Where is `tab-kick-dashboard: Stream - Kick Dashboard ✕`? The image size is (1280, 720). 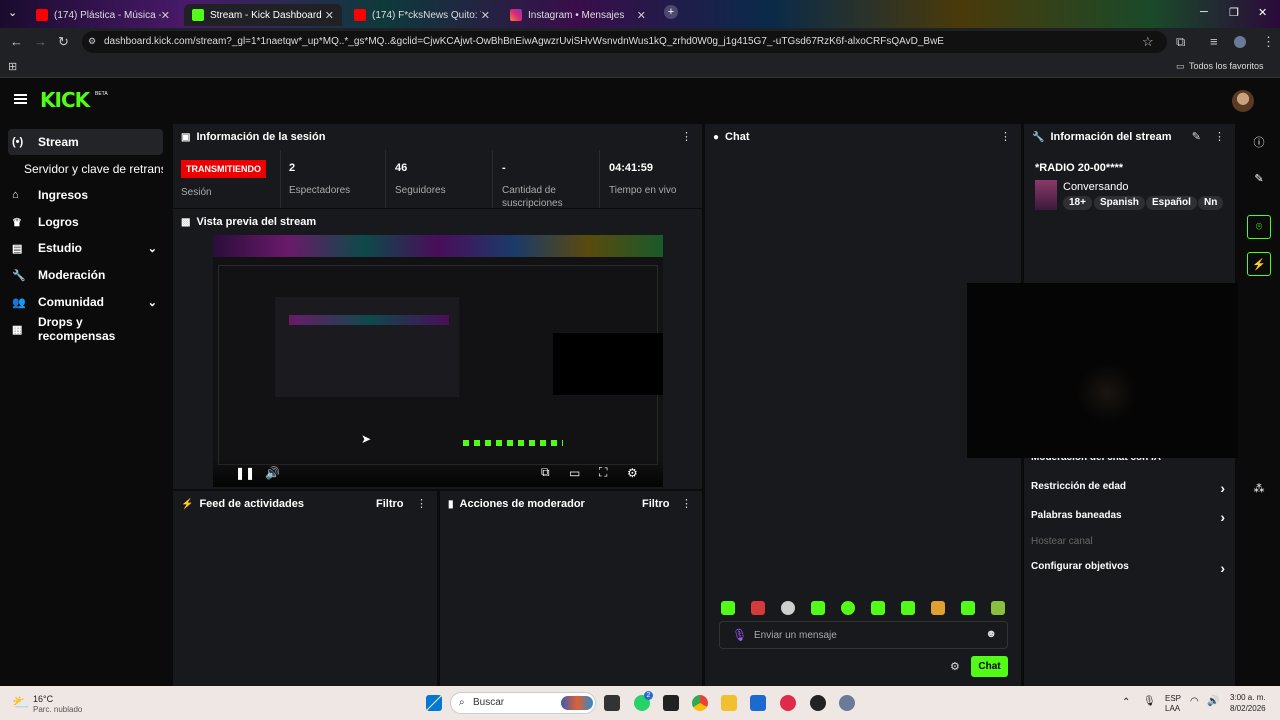 tab-kick-dashboard: Stream - Kick Dashboard ✕ is located at coordinates (263, 15).